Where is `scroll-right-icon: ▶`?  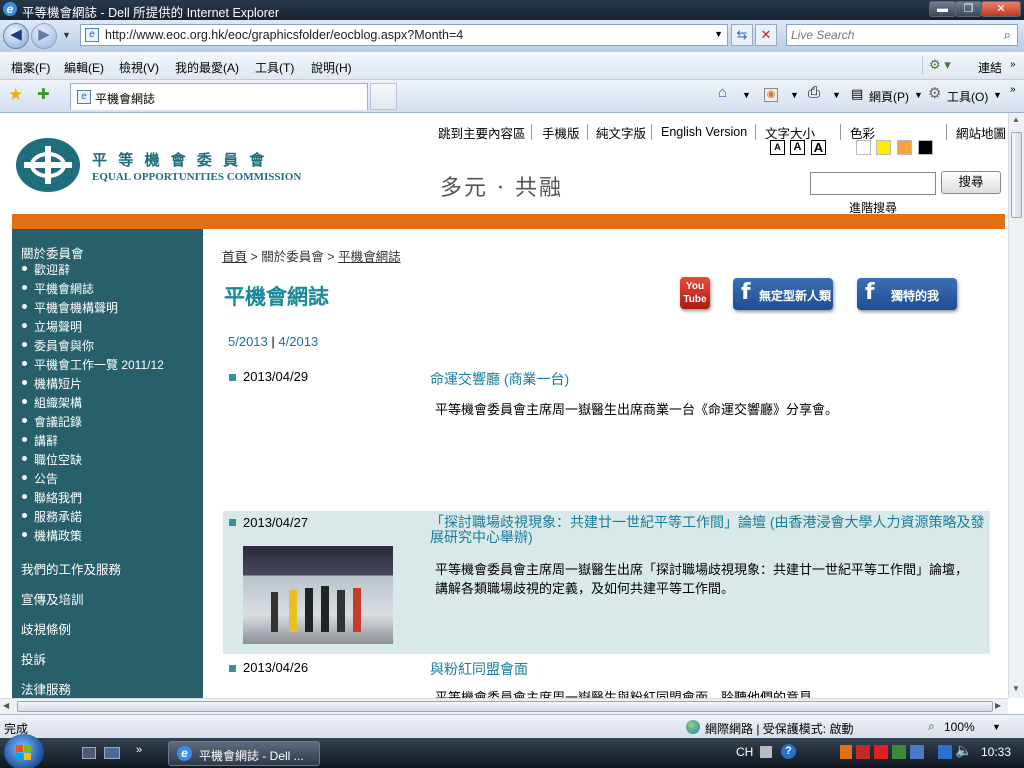 scroll-right-icon: ▶ is located at coordinates (998, 705).